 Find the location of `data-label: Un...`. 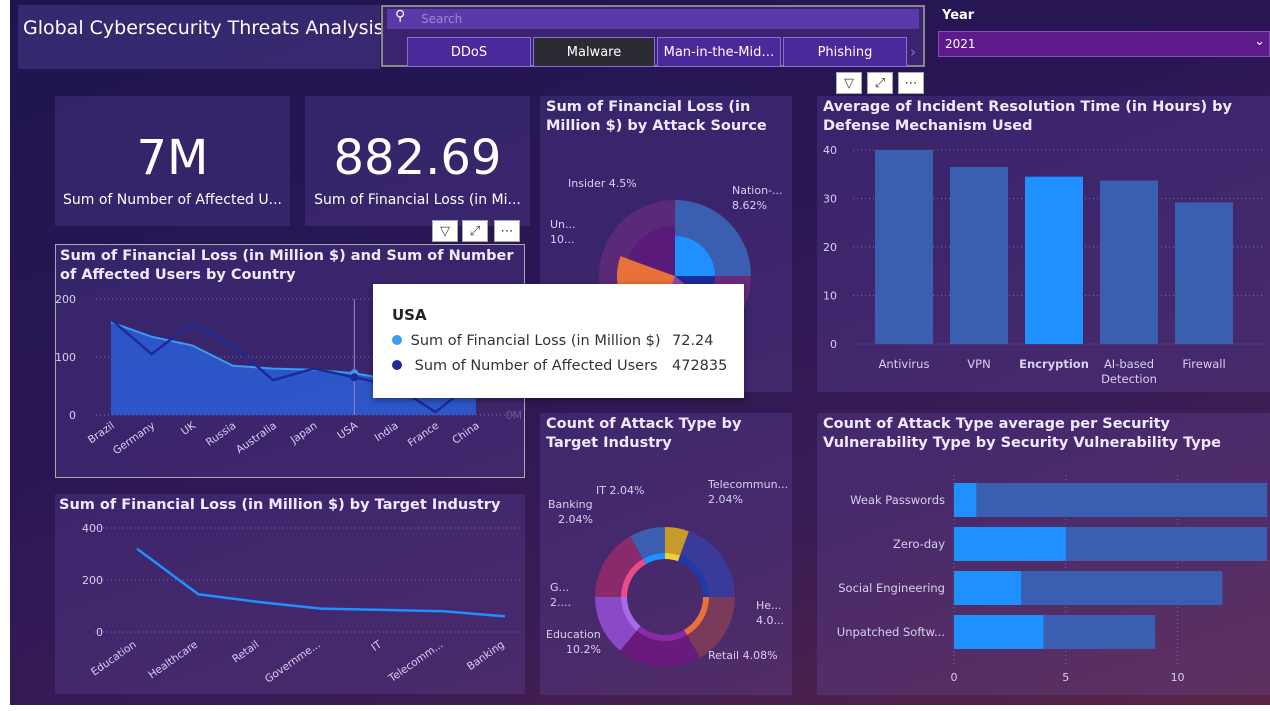

data-label: Un... is located at coordinates (563, 224).